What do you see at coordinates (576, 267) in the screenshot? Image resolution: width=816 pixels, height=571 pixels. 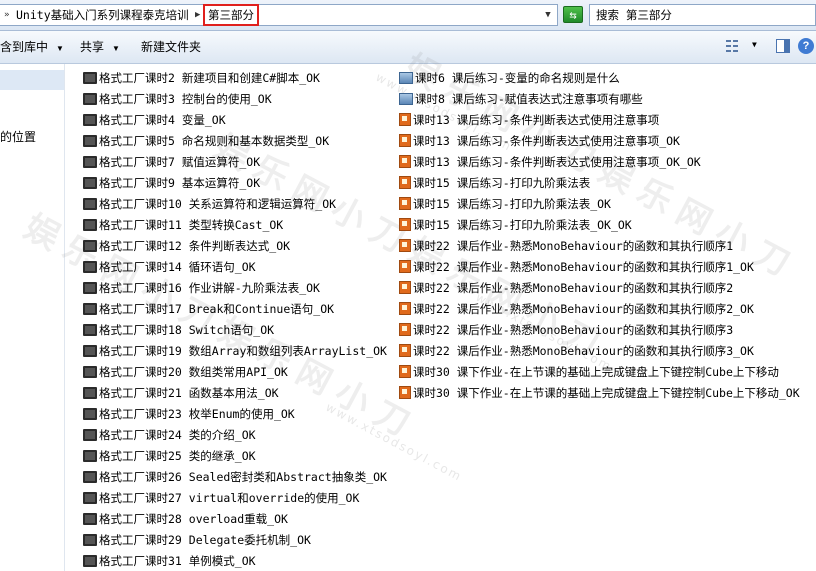 I see `file-item: 课时22 课后作业-熟悉MonoBehaviour的函数和其执行顺序1_OK` at bounding box center [576, 267].